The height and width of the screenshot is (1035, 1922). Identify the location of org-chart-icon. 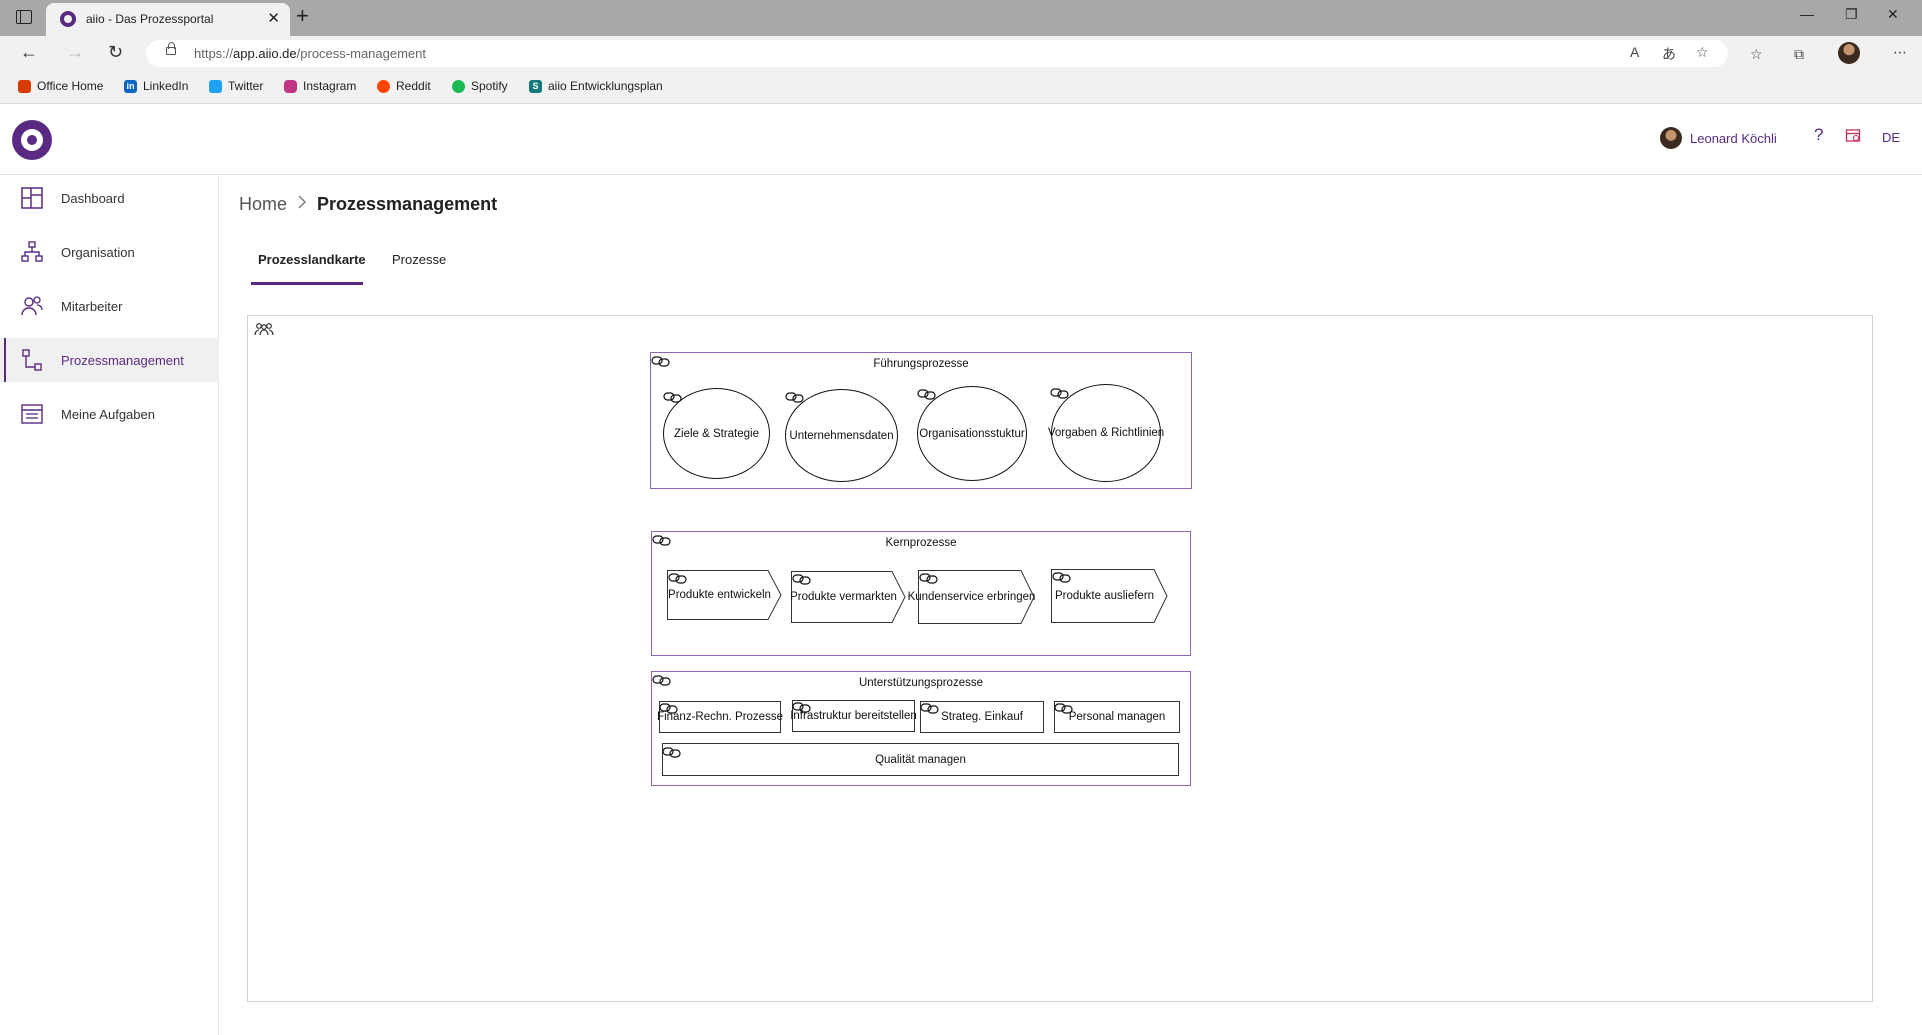
(32, 252).